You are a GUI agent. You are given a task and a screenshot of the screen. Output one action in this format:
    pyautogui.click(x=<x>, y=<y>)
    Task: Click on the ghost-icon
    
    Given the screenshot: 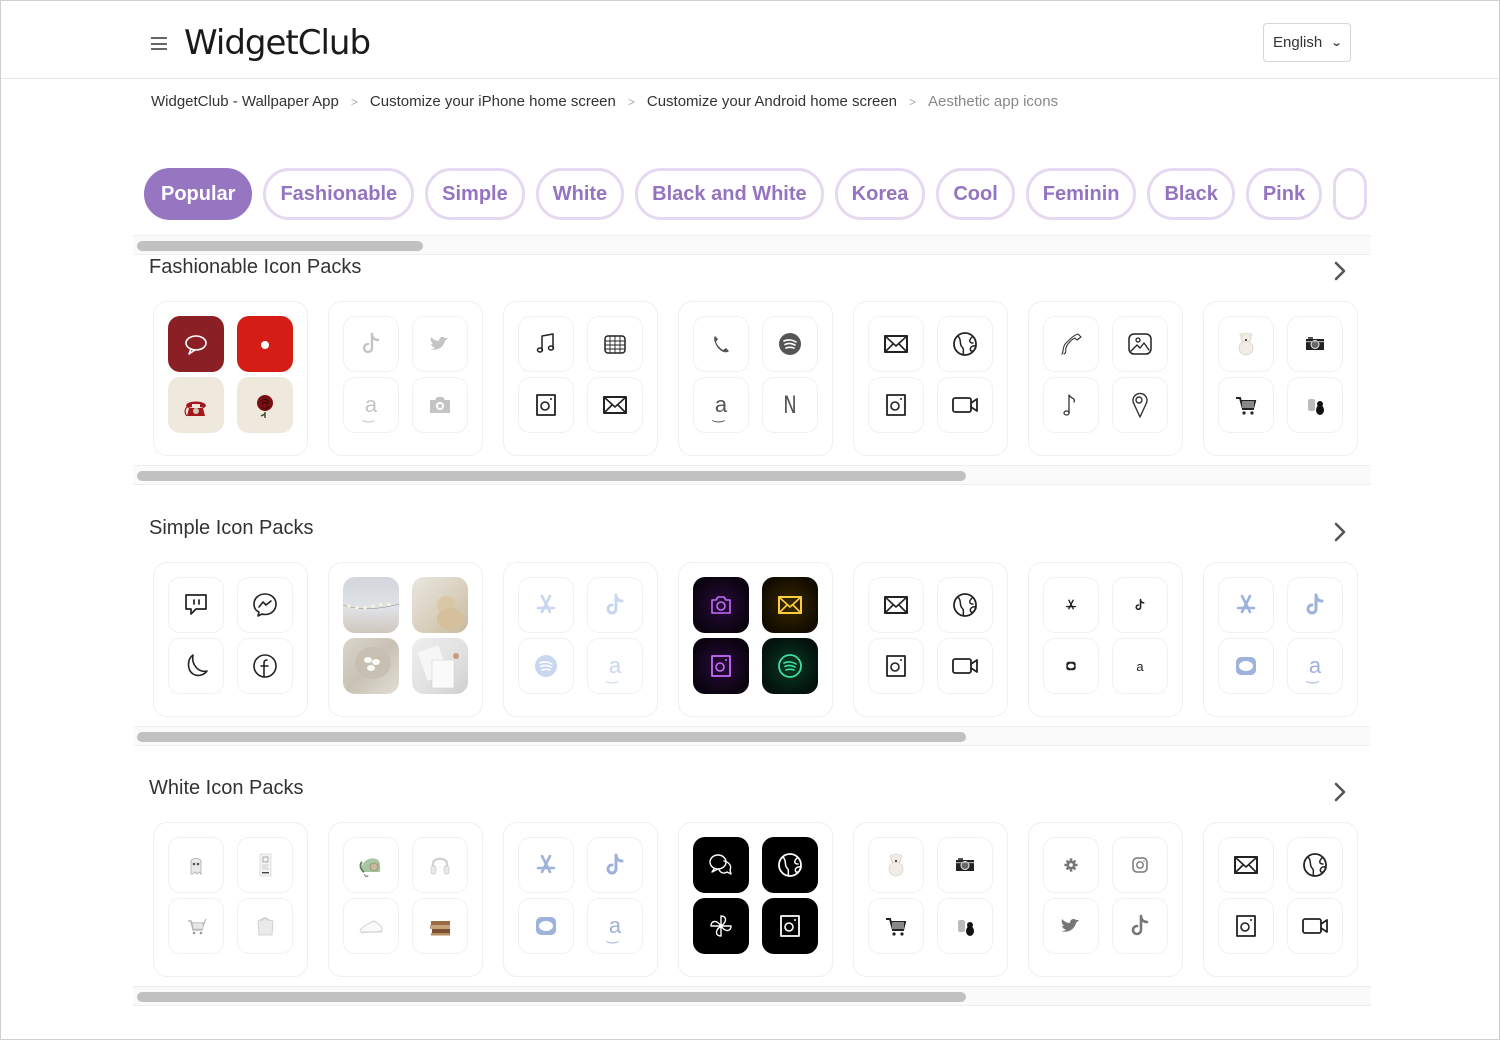 What is the action you would take?
    pyautogui.click(x=196, y=865)
    